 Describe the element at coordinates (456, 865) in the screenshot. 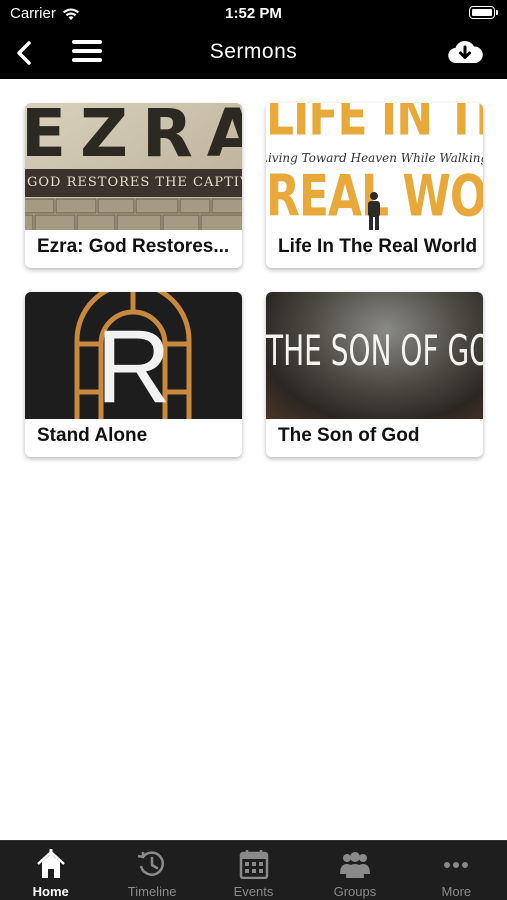

I see `more-icon` at that location.